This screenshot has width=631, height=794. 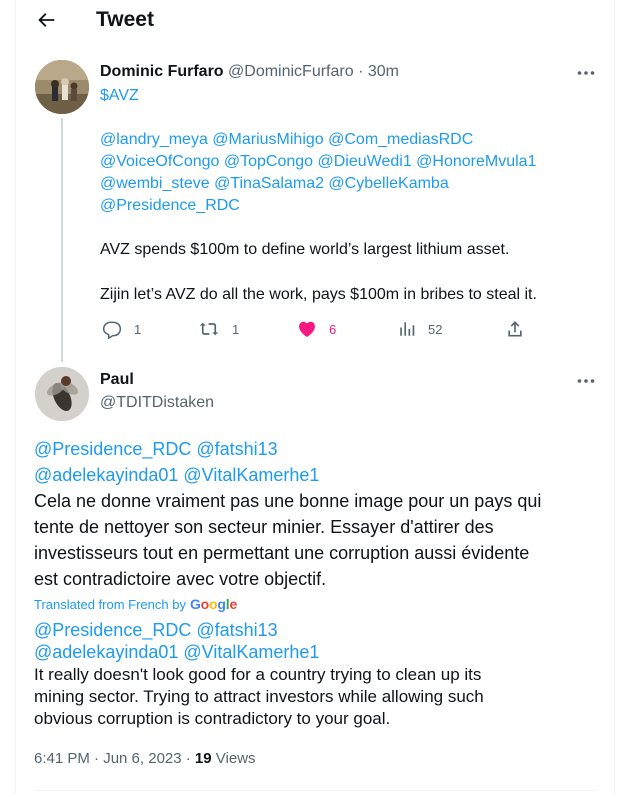 What do you see at coordinates (62, 240) in the screenshot?
I see `thread-line` at bounding box center [62, 240].